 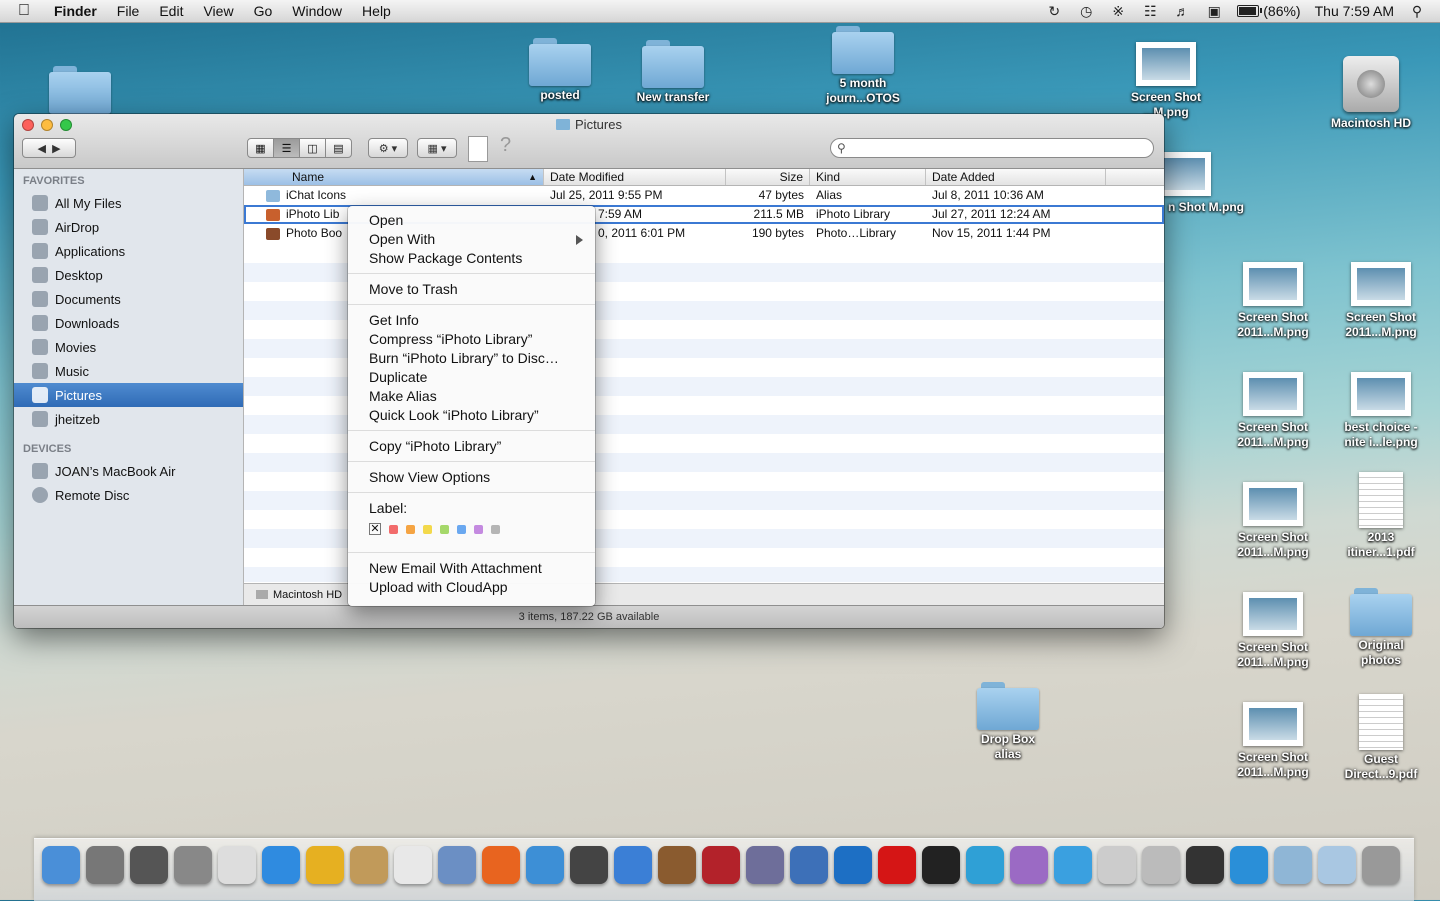 I want to click on sidebar-item-movies: Movies, so click(x=128, y=347).